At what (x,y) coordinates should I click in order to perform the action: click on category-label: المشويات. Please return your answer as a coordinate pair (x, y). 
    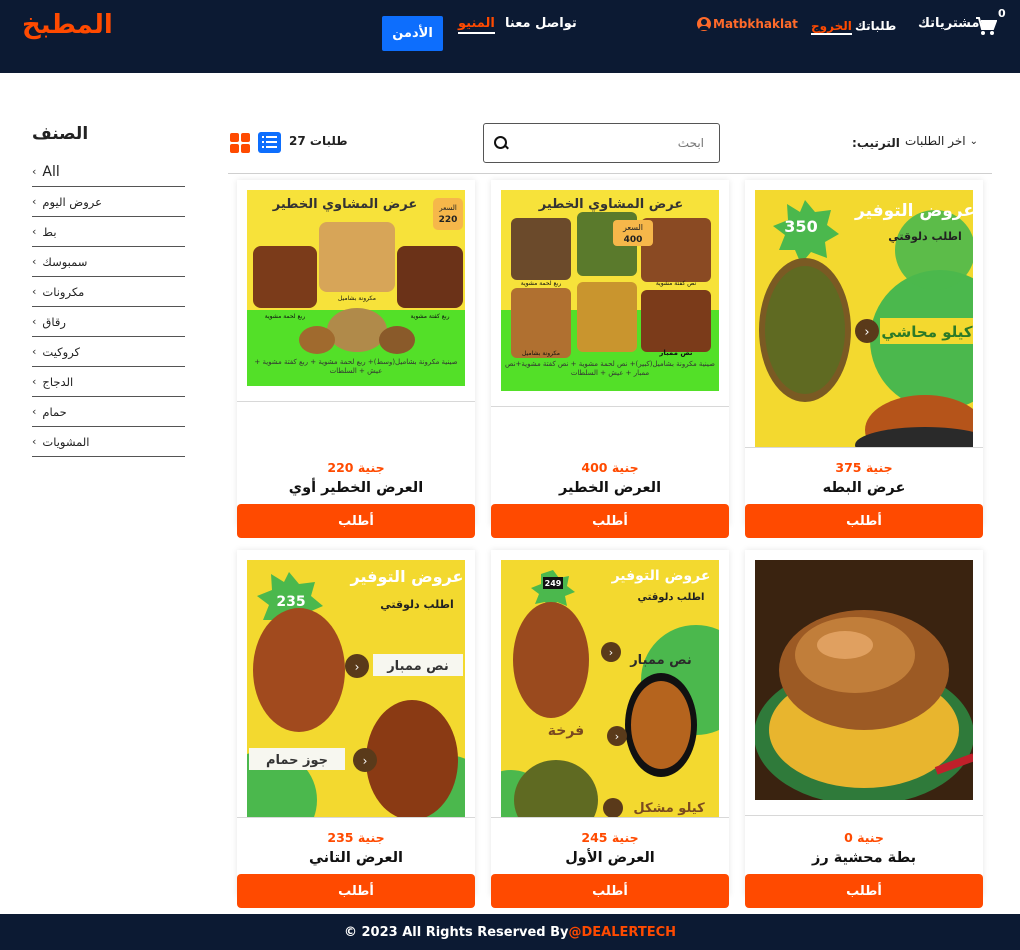
    Looking at the image, I should click on (66, 441).